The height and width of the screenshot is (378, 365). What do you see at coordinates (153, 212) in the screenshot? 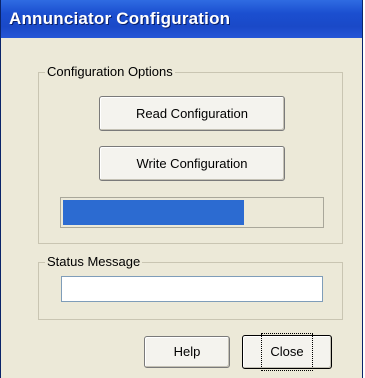
I see `progress-bar-fill` at bounding box center [153, 212].